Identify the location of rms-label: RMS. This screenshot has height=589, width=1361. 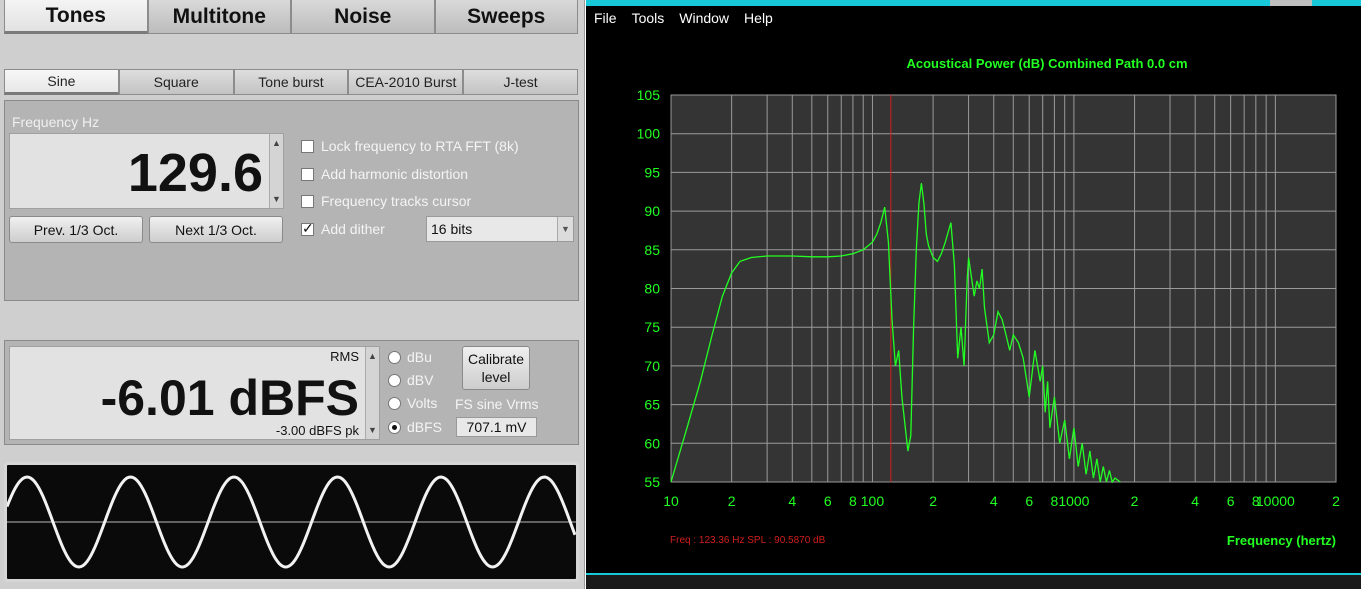
(344, 356).